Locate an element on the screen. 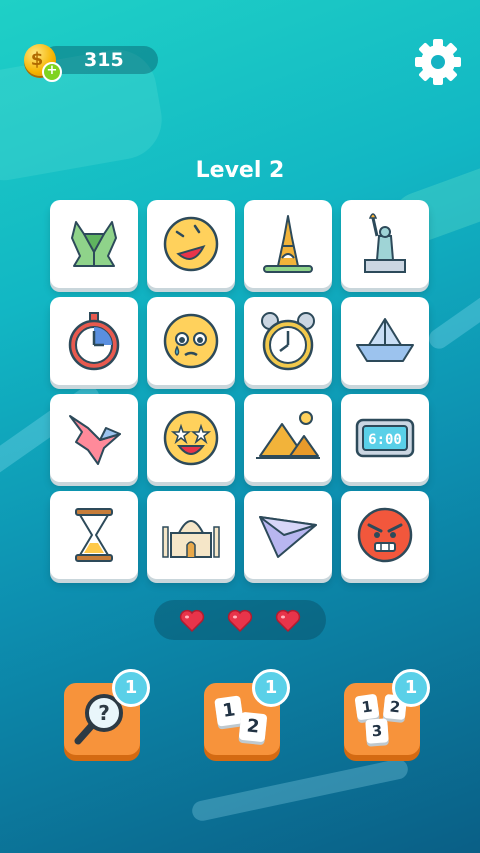 This screenshot has height=853, width=480. digital-clock-icon: 6:00 is located at coordinates (385, 438).